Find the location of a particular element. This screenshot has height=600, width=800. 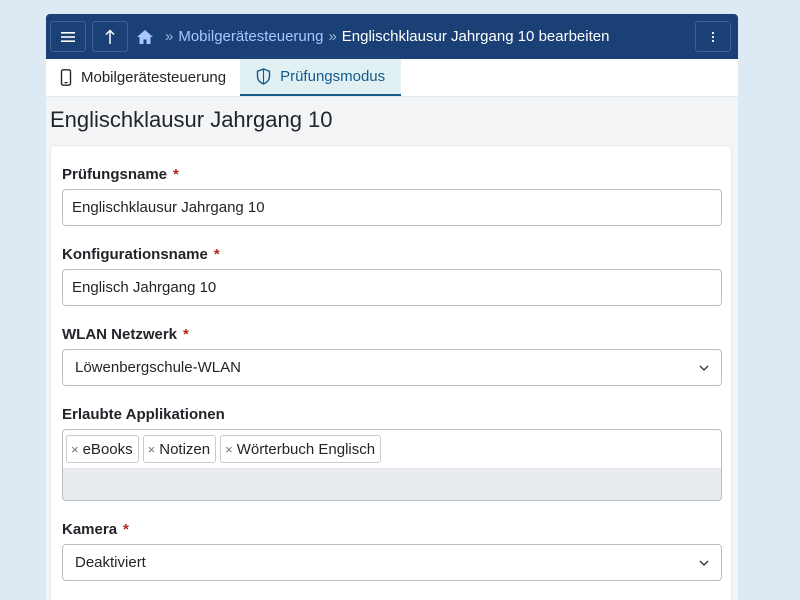

smartphone-icon is located at coordinates (66, 77).